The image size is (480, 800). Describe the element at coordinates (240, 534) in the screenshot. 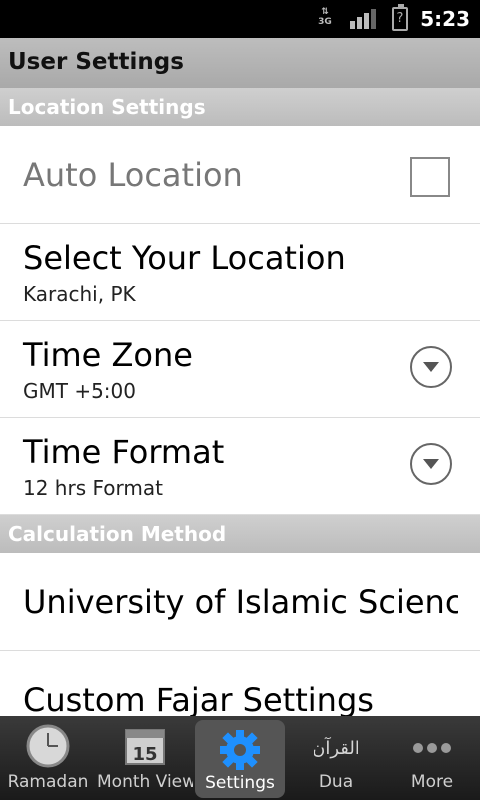

I see `section-header-calculation: Calculation Method` at that location.